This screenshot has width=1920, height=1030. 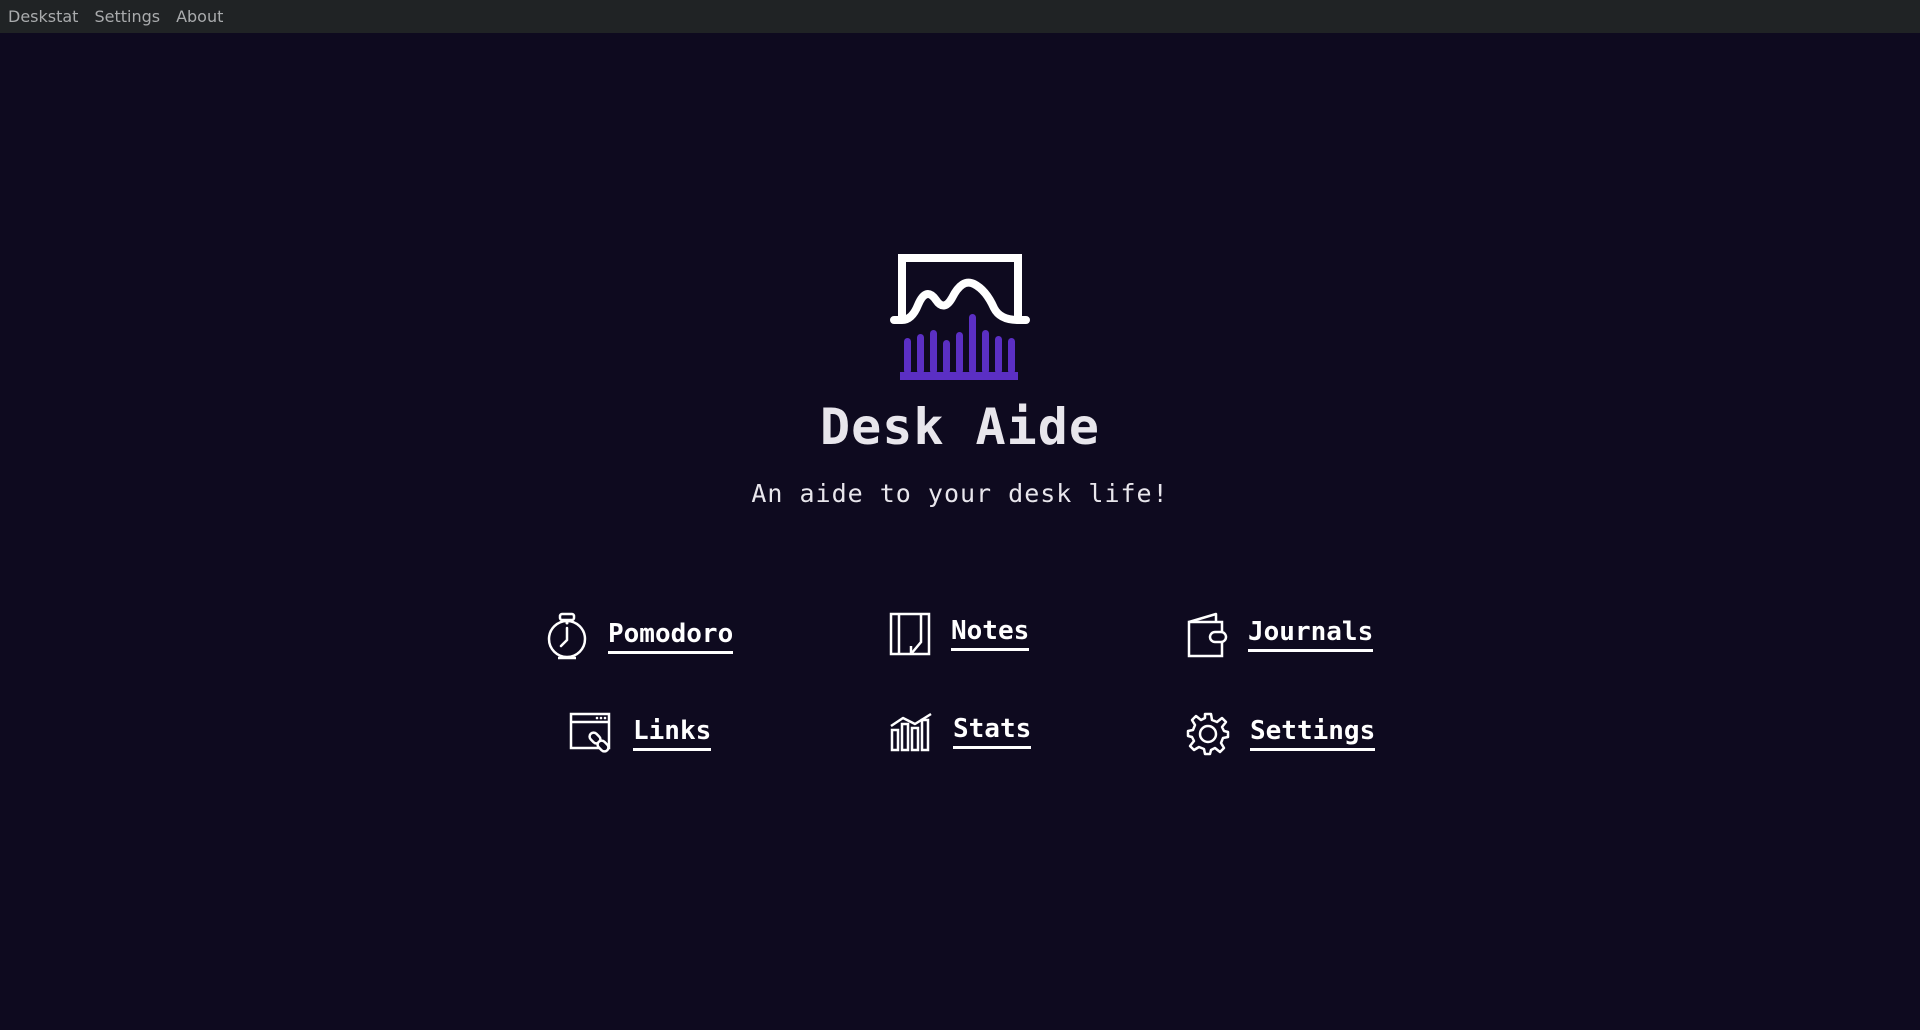 What do you see at coordinates (199, 16) in the screenshot?
I see `menu-item-about: About` at bounding box center [199, 16].